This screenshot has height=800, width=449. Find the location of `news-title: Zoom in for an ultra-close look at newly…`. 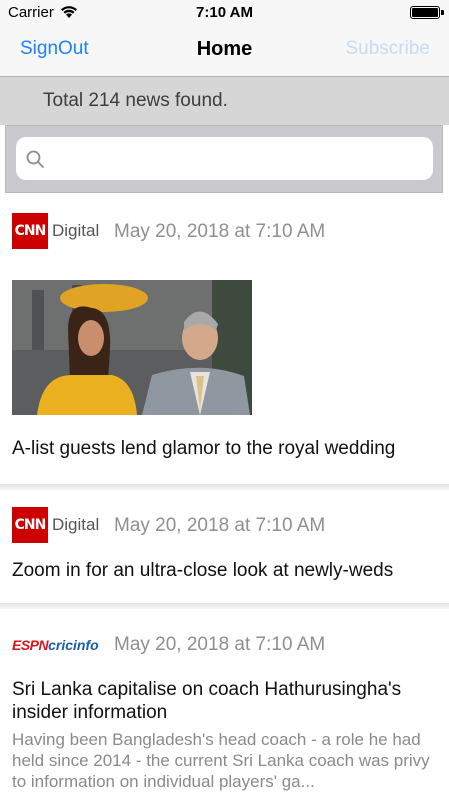

news-title: Zoom in for an ultra-close look at newly… is located at coordinates (224, 570).